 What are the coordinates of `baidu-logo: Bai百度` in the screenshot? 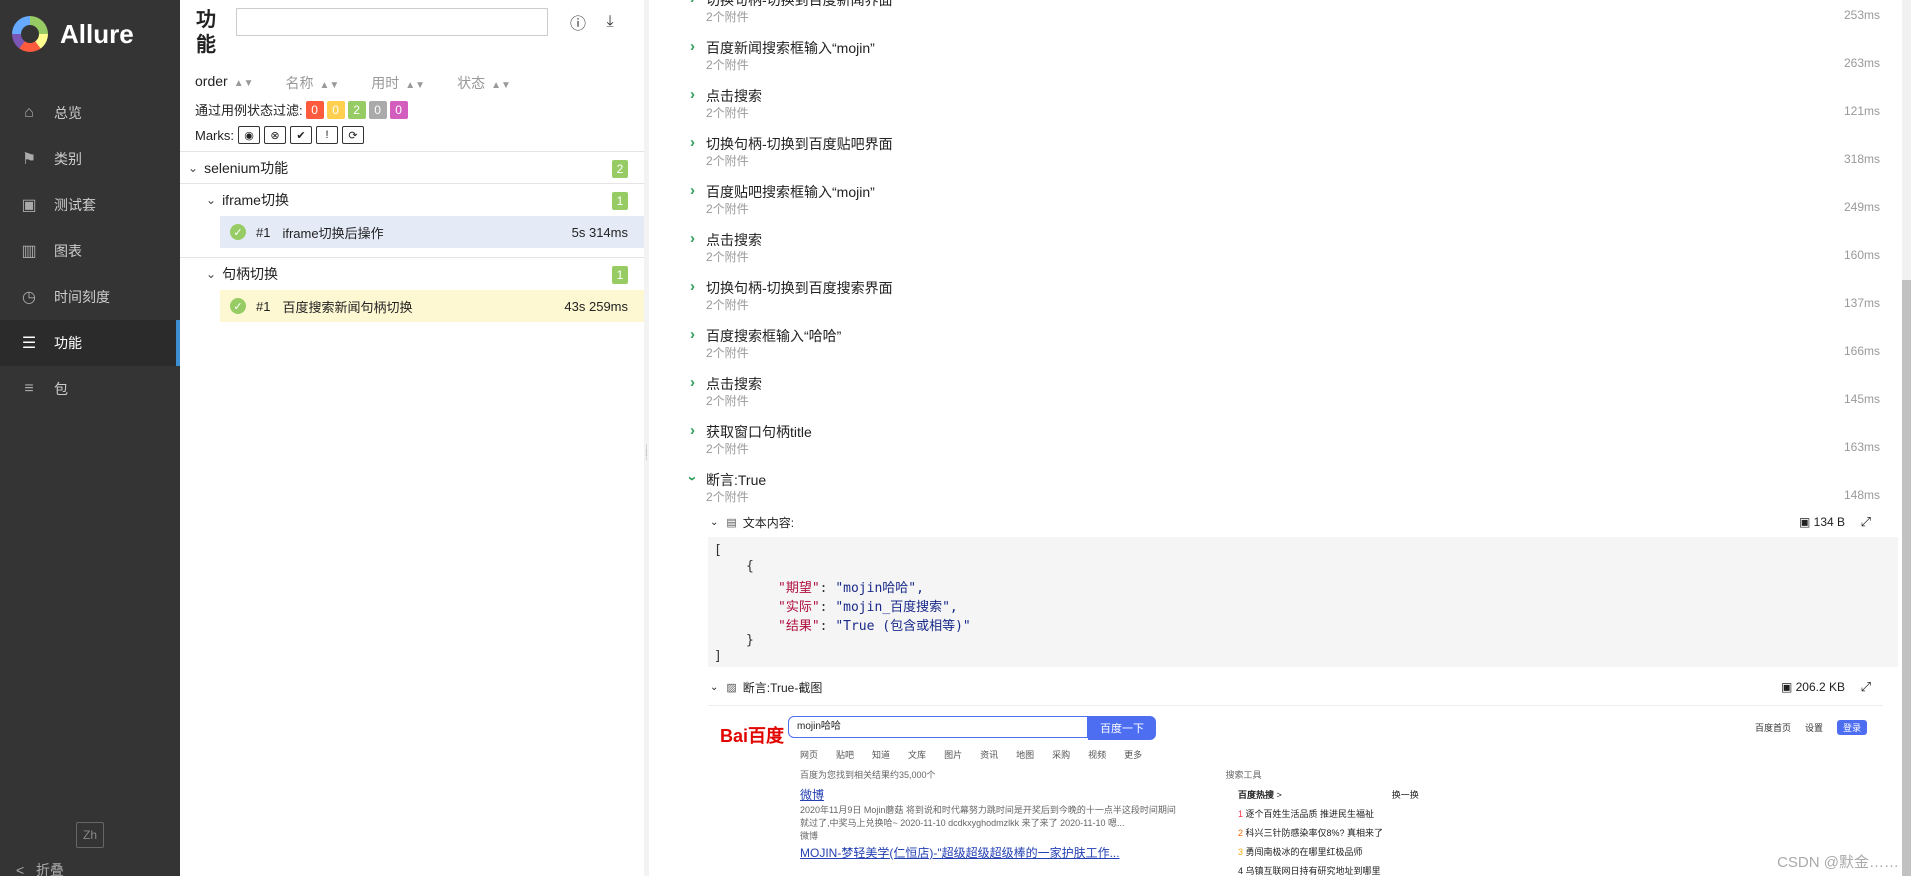 It's located at (752, 736).